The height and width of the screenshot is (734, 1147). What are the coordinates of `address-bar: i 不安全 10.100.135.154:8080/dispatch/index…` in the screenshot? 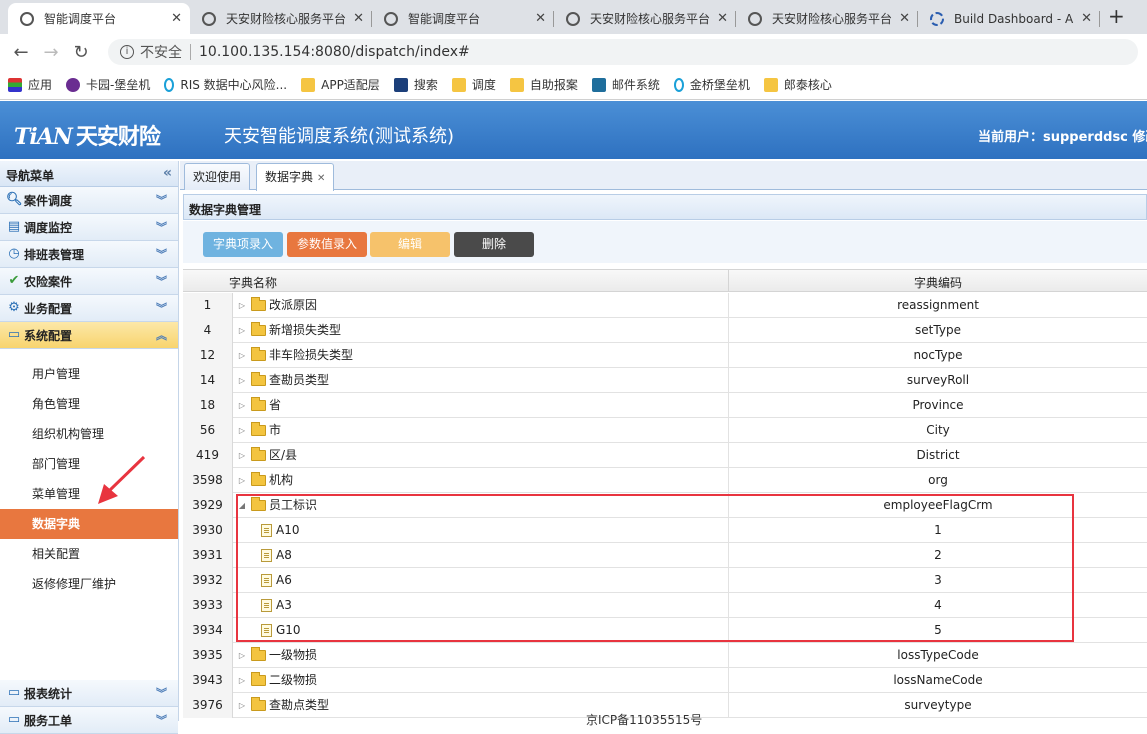 It's located at (623, 52).